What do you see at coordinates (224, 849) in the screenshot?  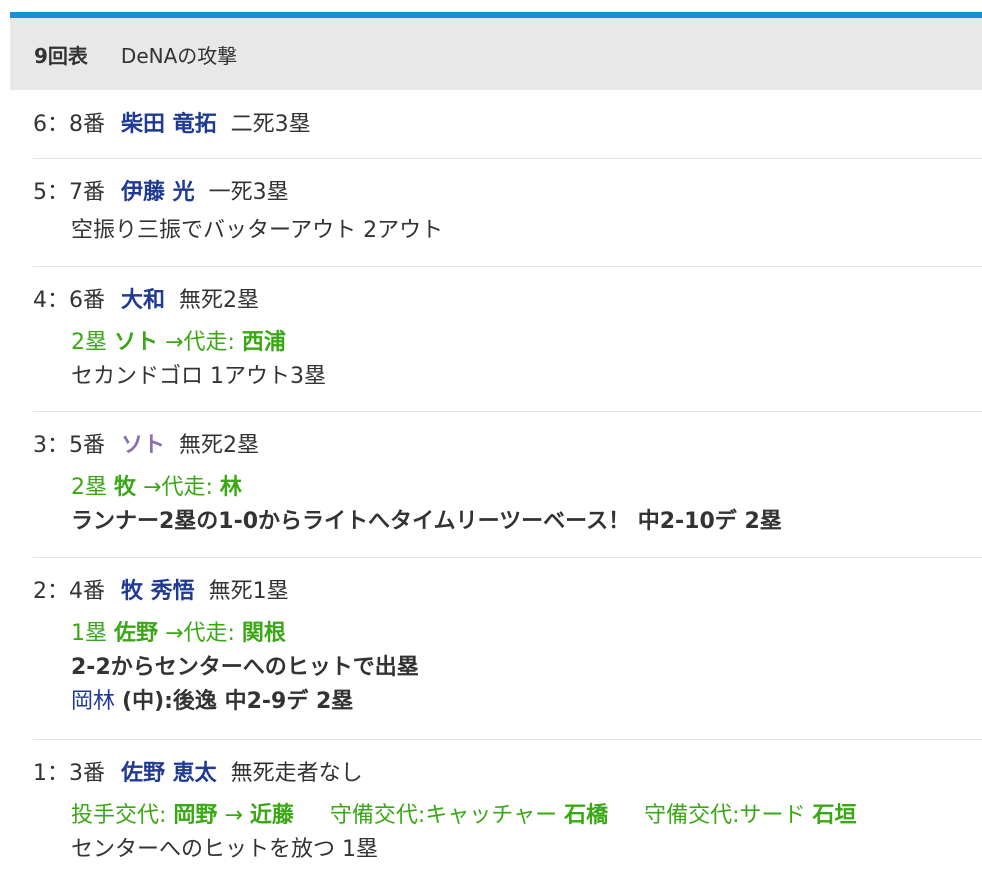 I see `play-result: センターへのヒットを放つ 1塁` at bounding box center [224, 849].